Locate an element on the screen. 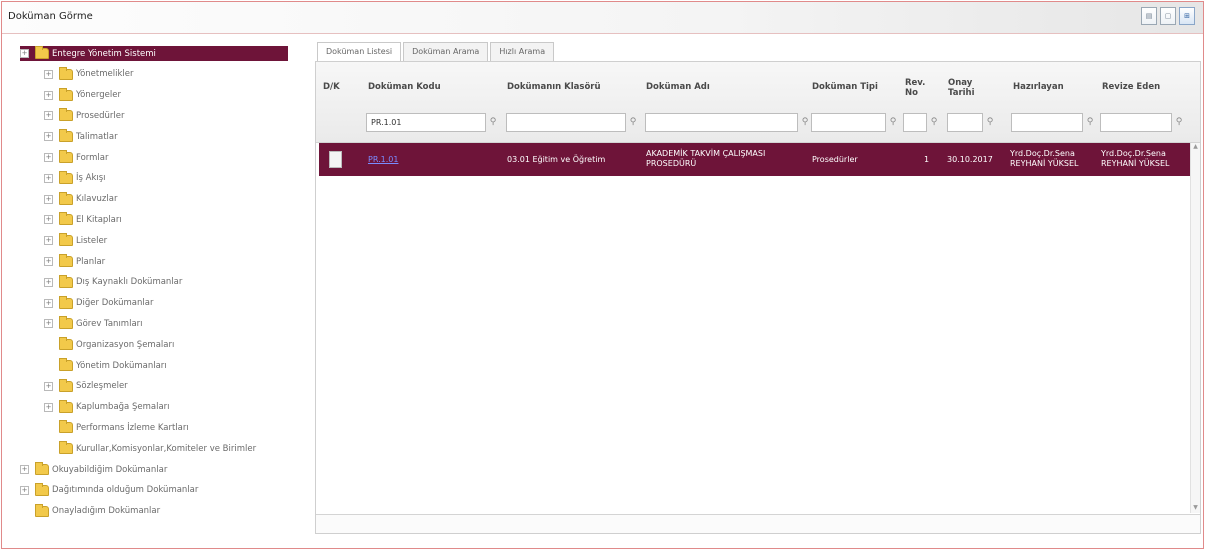 This screenshot has height=551, width=1208. filter-name-input is located at coordinates (721, 122).